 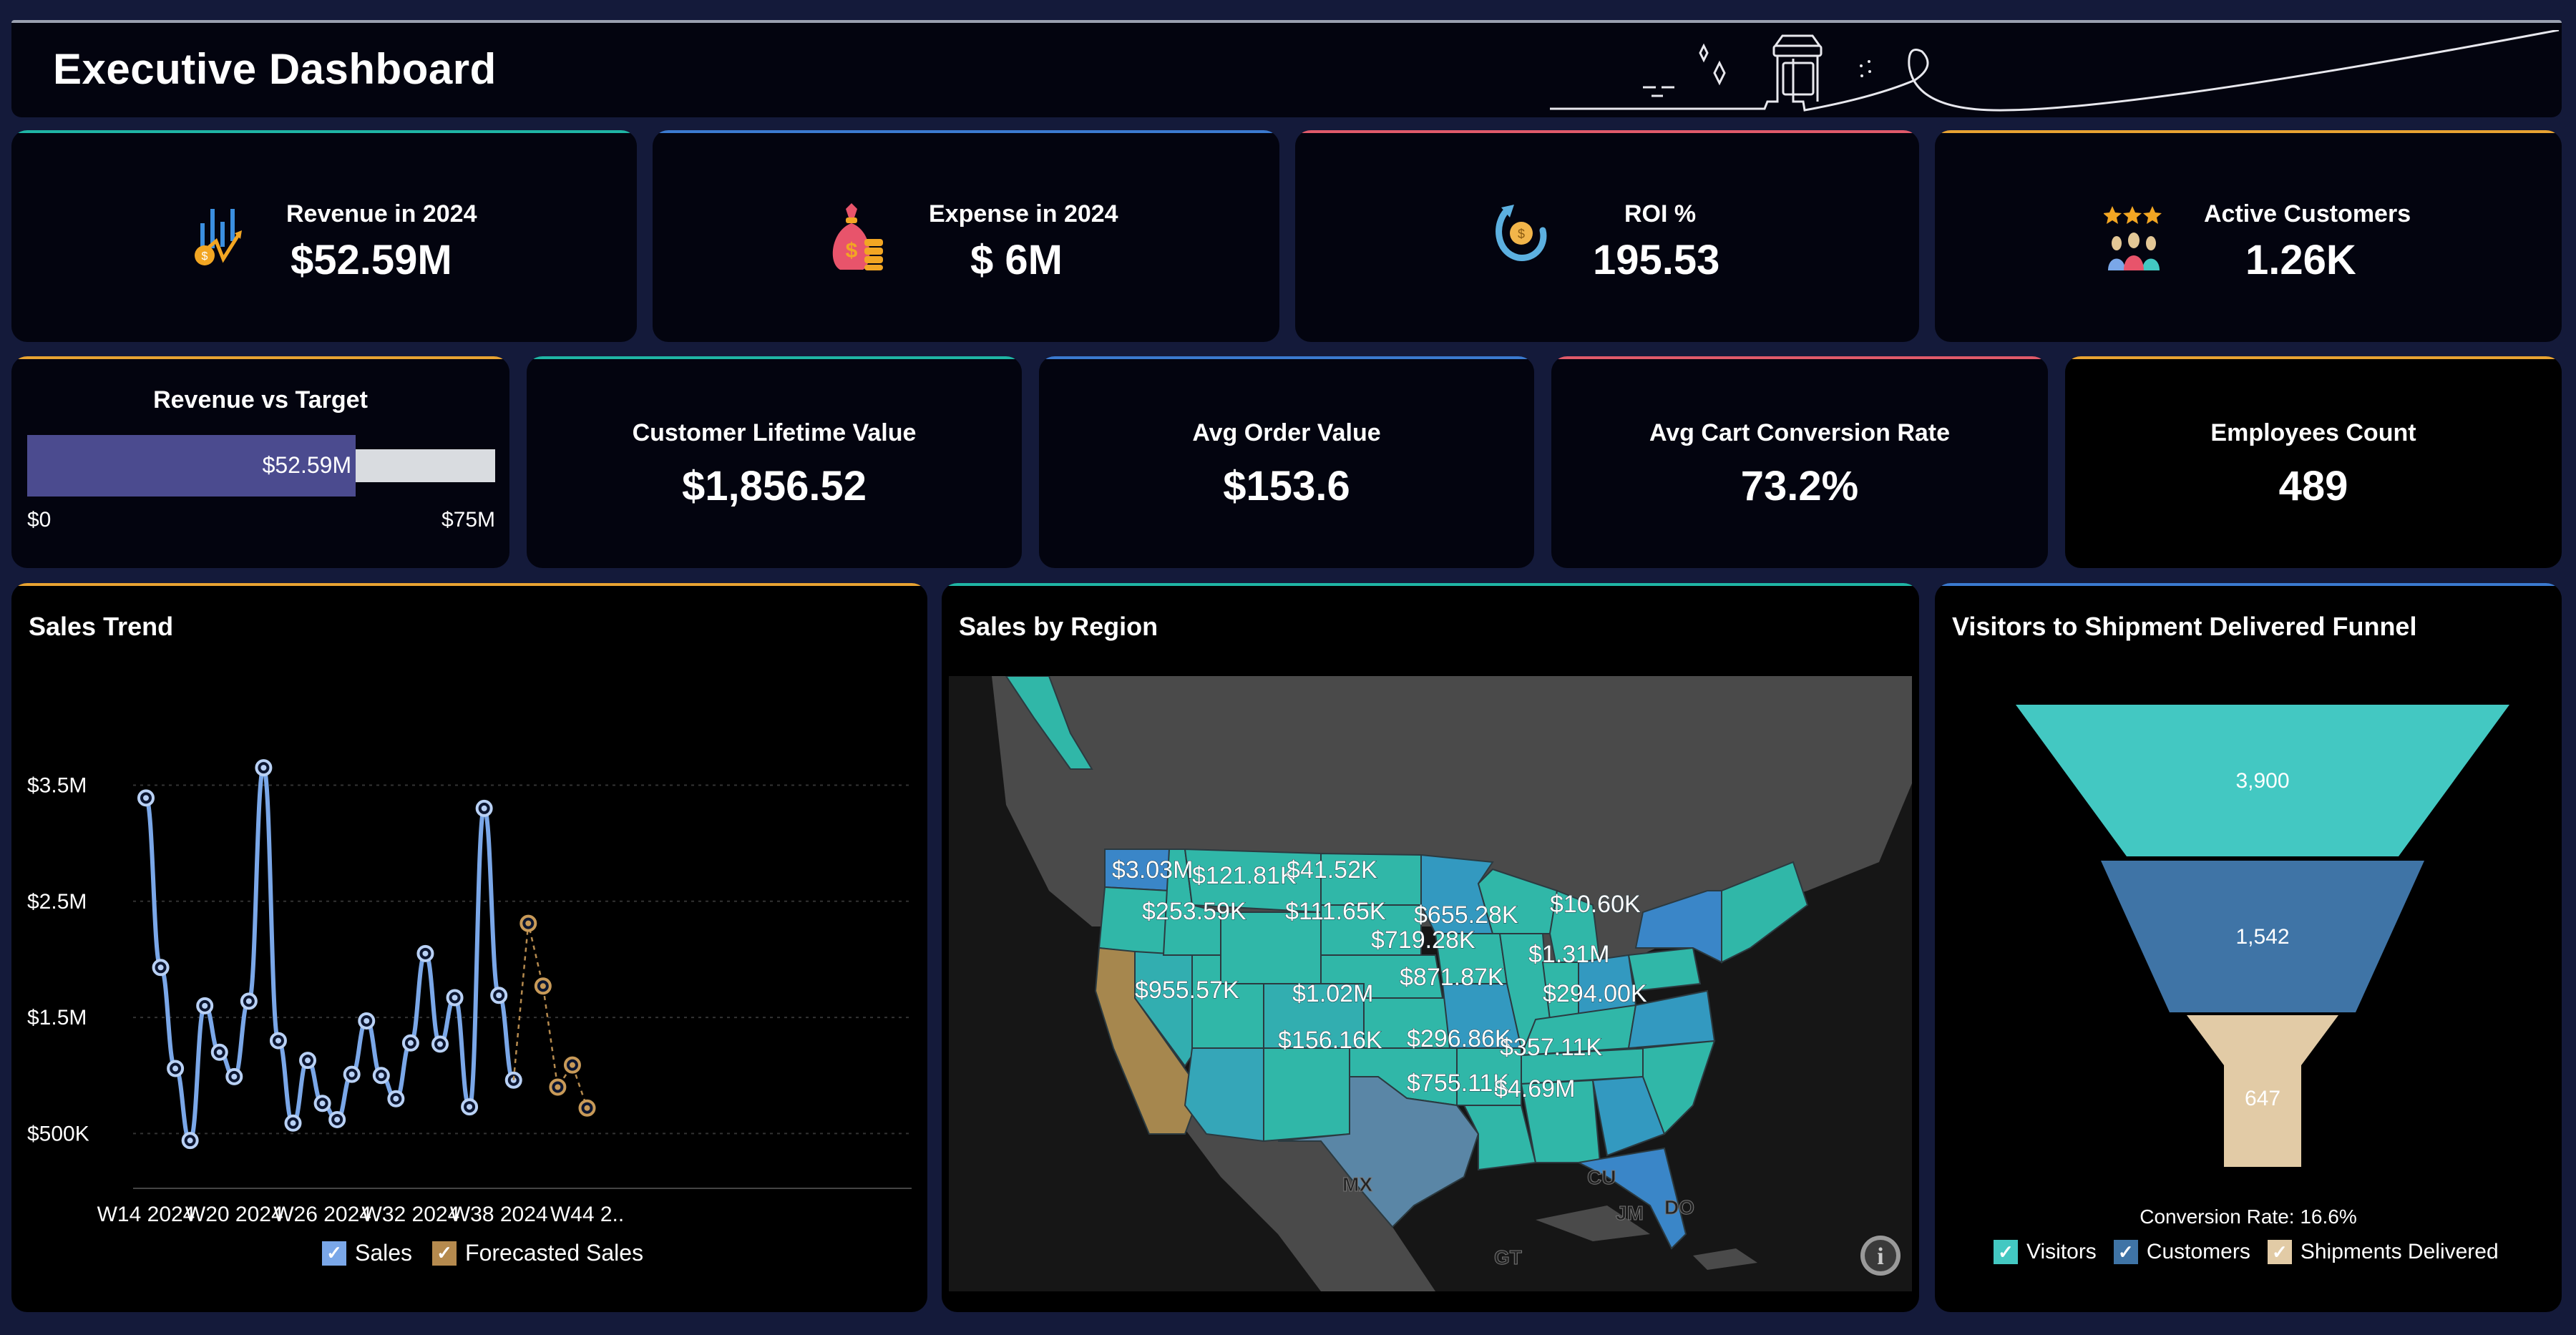 I want to click on kpi-card-avg-order-value: Avg Order Value $153.6, so click(x=1286, y=462).